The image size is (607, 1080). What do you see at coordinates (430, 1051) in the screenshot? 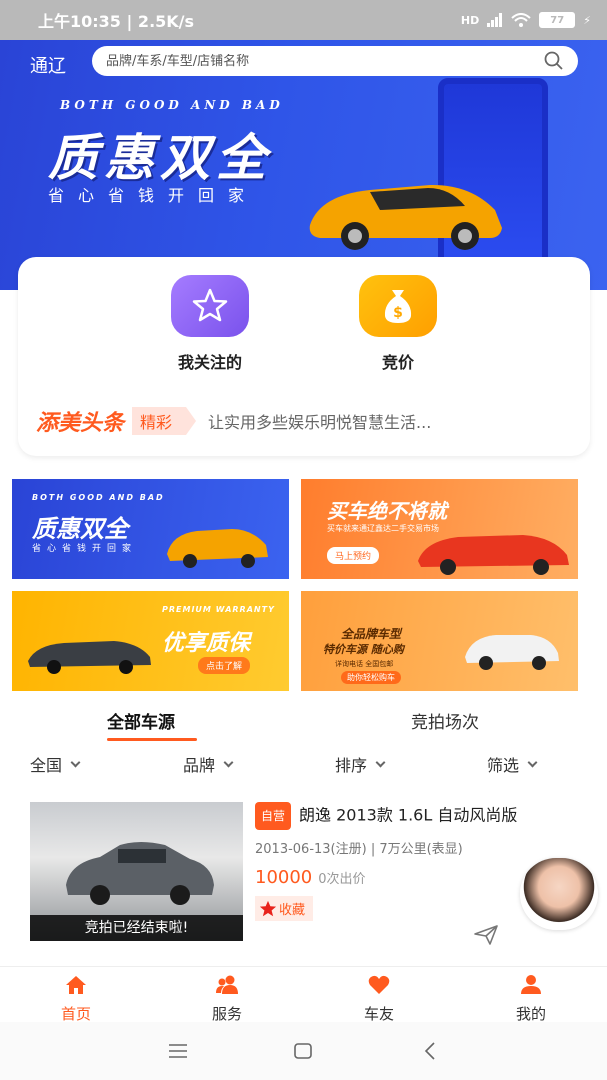
I see `back-icon` at bounding box center [430, 1051].